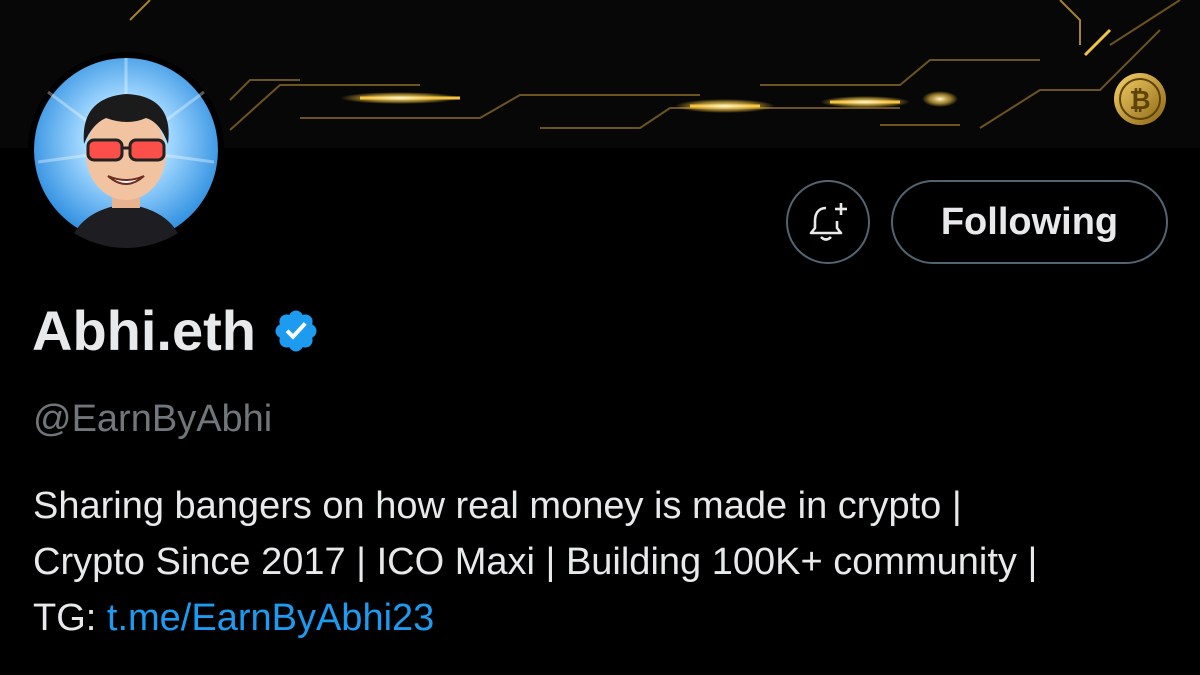 This screenshot has width=1200, height=675. Describe the element at coordinates (296, 331) in the screenshot. I see `verified-badge-icon` at that location.